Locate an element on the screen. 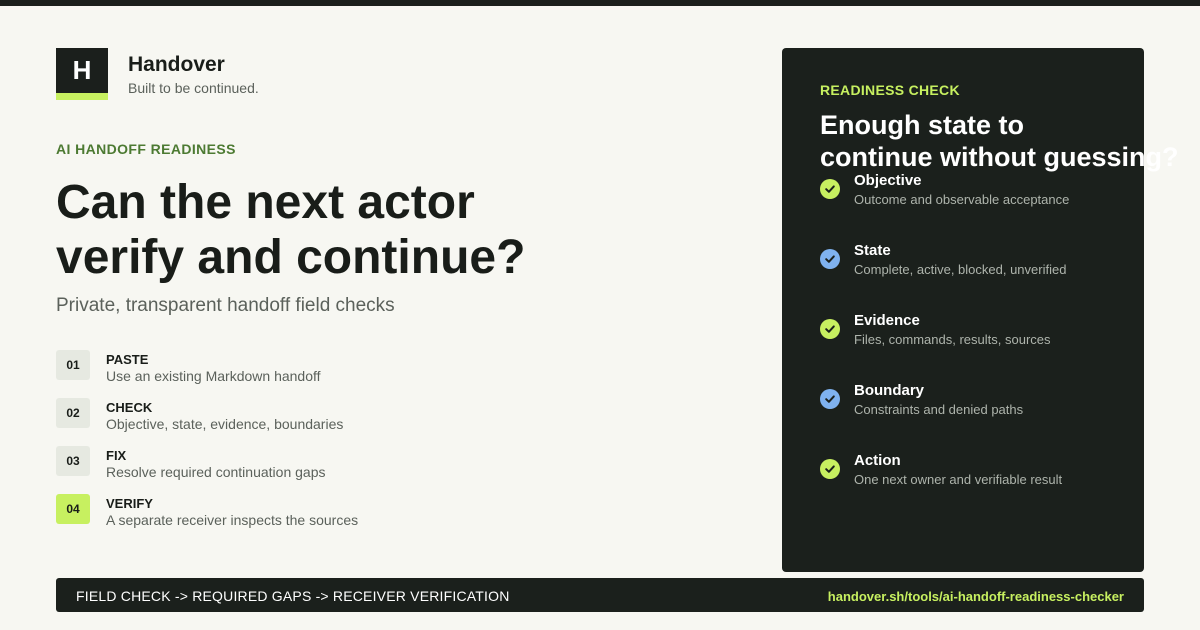 The height and width of the screenshot is (630, 1200). step-number: 01 is located at coordinates (73, 365).